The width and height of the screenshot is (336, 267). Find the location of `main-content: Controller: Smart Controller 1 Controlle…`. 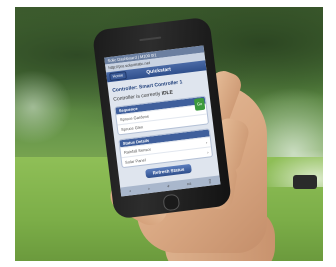

main-content: Controller: Smart Controller 1 Controlle… is located at coordinates (163, 127).